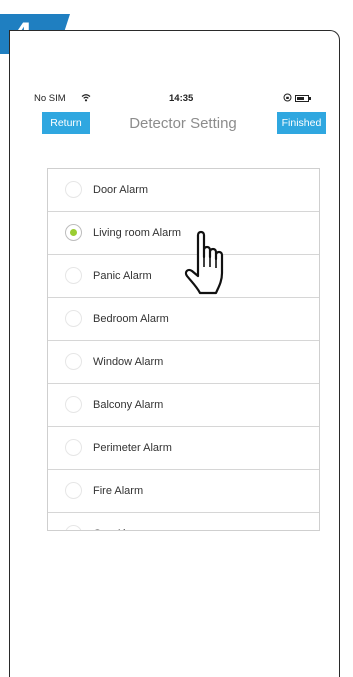 This screenshot has width=353, height=677. Describe the element at coordinates (86, 98) in the screenshot. I see `wifi-icon` at that location.